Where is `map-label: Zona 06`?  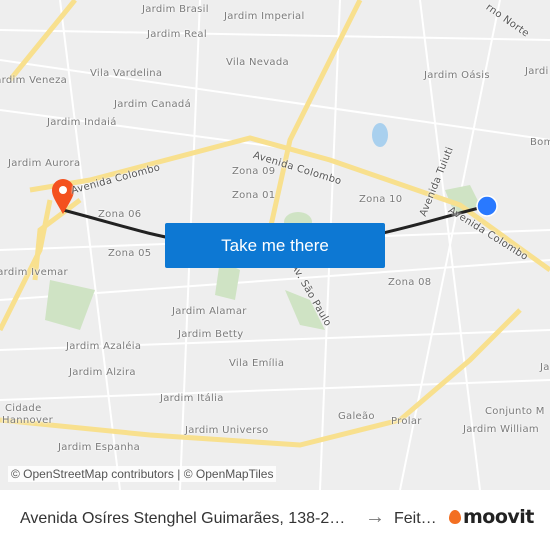 map-label: Zona 06 is located at coordinates (120, 214).